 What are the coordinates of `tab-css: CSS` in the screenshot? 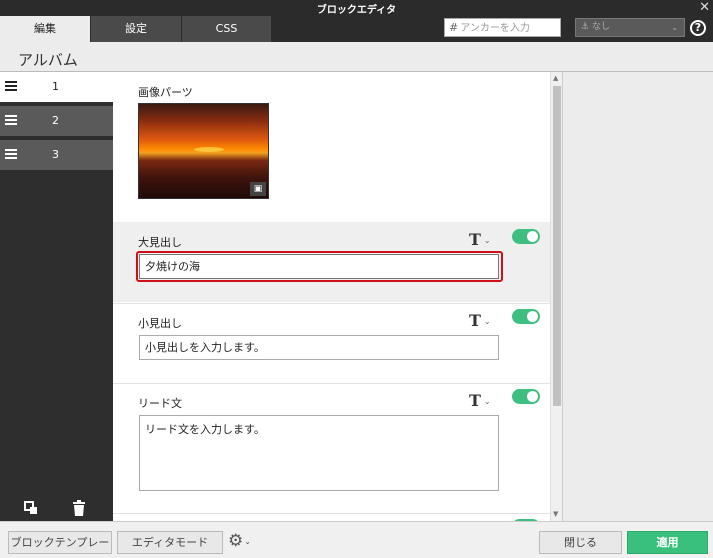 It's located at (226, 29).